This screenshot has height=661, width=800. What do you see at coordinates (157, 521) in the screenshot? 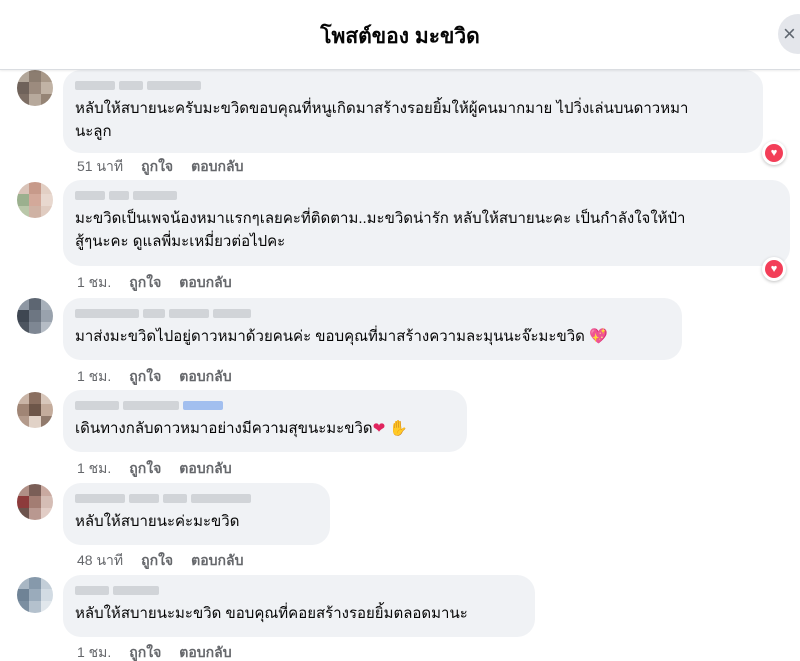
I see `comment-text: หลับให้สบายนะค่ะมะขวิด` at bounding box center [157, 521].